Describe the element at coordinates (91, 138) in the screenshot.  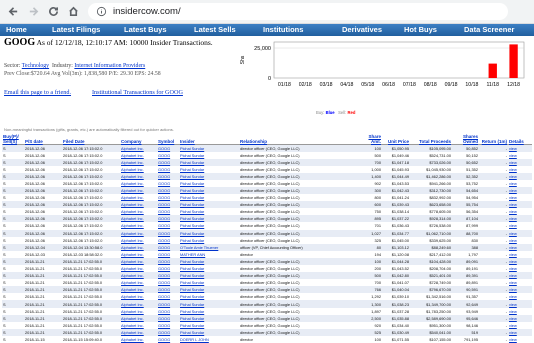
I see `column-header: Filed Date` at that location.